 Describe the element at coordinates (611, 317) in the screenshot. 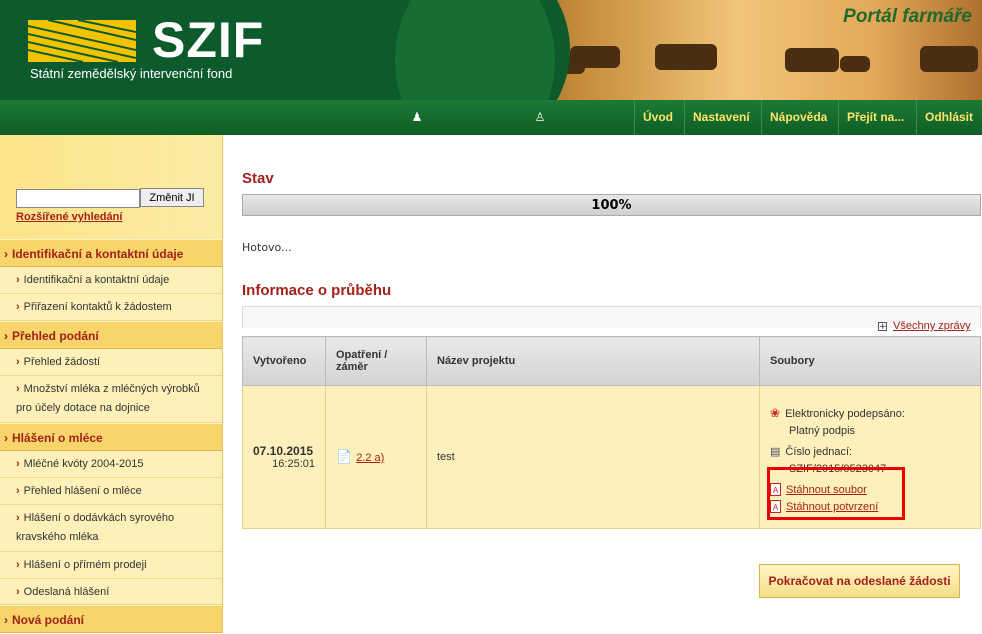

I see `info-bar` at that location.